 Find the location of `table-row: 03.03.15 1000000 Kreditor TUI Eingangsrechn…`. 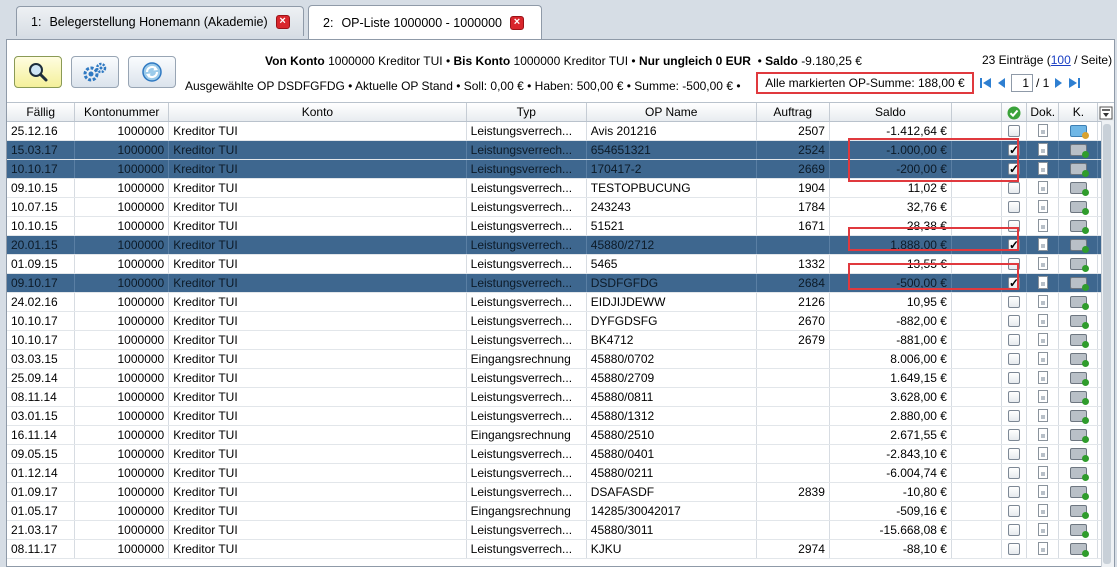

table-row: 03.03.15 1000000 Kreditor TUI Eingangsrechn… is located at coordinates (560, 359).